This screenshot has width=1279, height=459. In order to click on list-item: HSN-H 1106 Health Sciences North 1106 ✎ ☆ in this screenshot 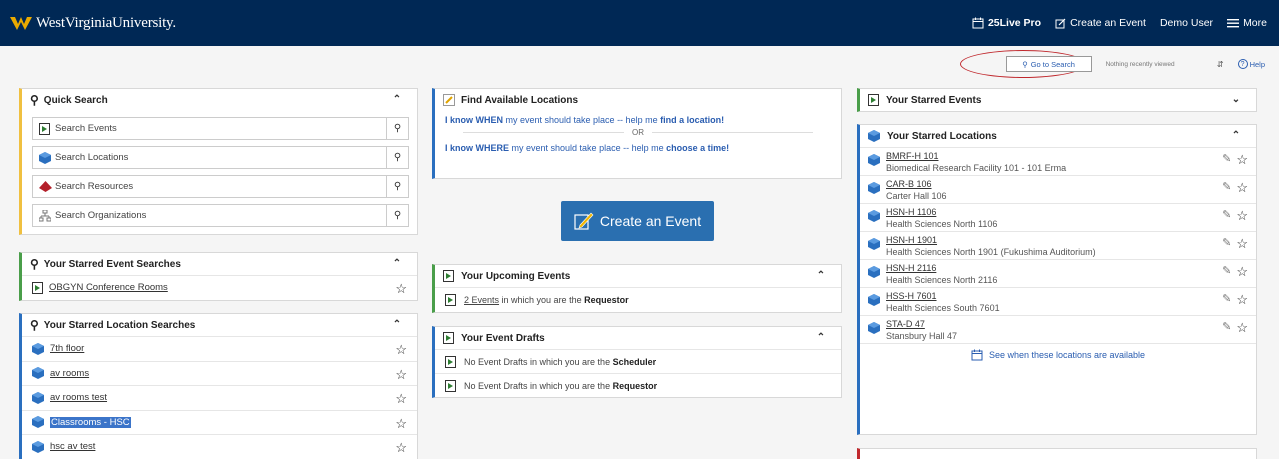, I will do `click(1058, 217)`.